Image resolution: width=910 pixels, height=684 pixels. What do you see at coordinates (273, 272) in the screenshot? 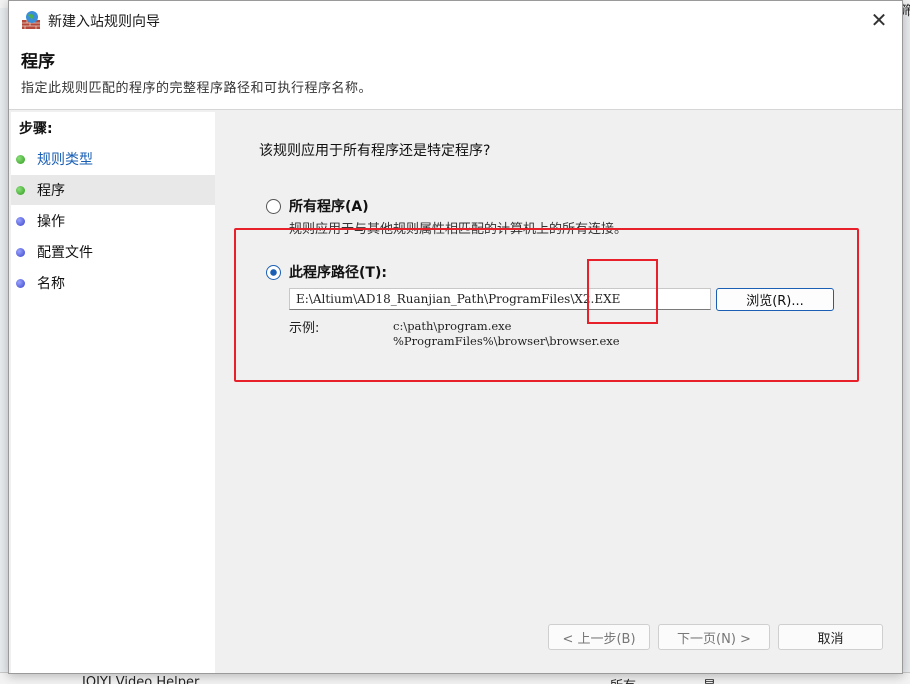
I see `this-program-radio` at bounding box center [273, 272].